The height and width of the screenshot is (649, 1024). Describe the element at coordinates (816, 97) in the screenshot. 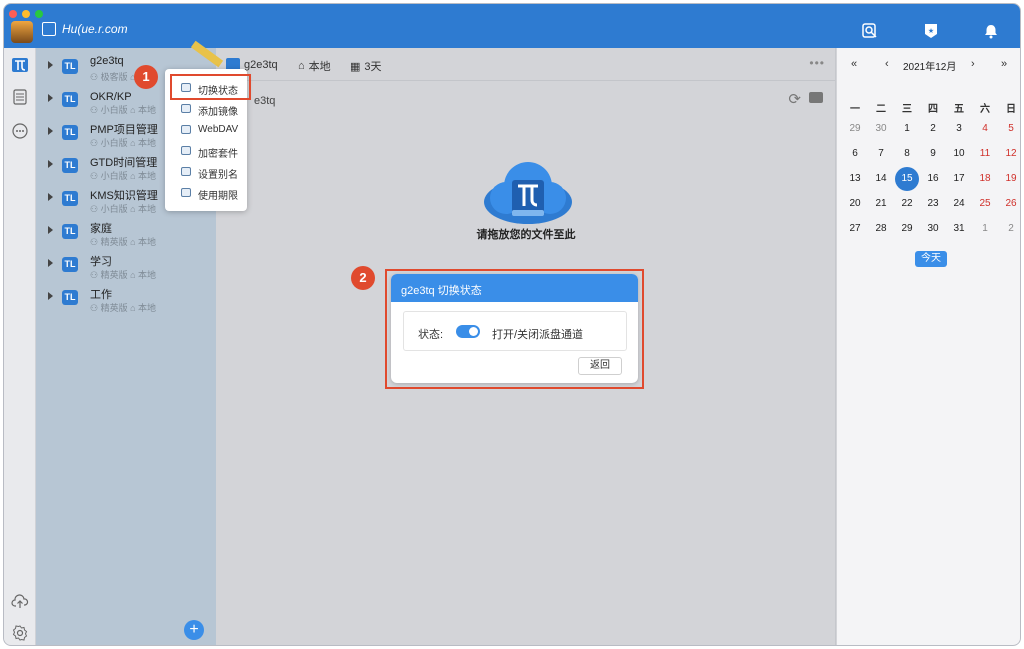

I see `new-folder-icon` at that location.